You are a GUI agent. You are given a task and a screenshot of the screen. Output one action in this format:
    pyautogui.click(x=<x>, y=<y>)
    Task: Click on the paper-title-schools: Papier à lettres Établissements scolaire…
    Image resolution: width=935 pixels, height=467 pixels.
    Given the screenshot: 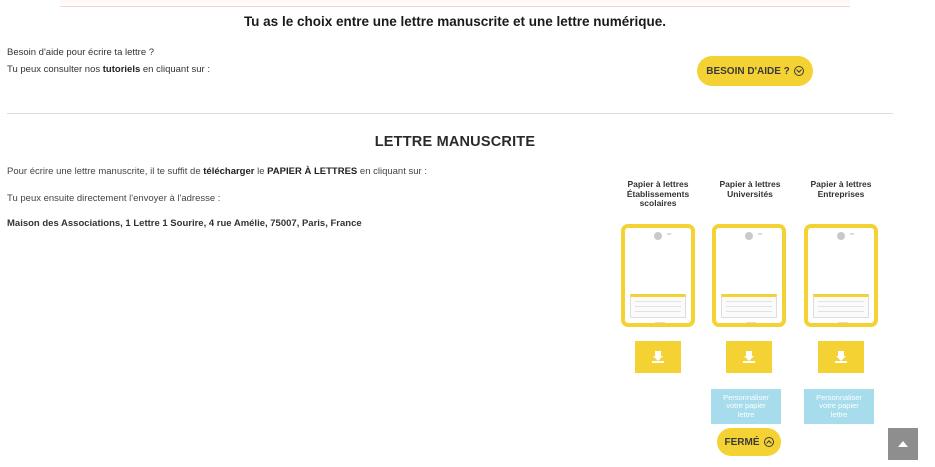 What is the action you would take?
    pyautogui.click(x=658, y=194)
    